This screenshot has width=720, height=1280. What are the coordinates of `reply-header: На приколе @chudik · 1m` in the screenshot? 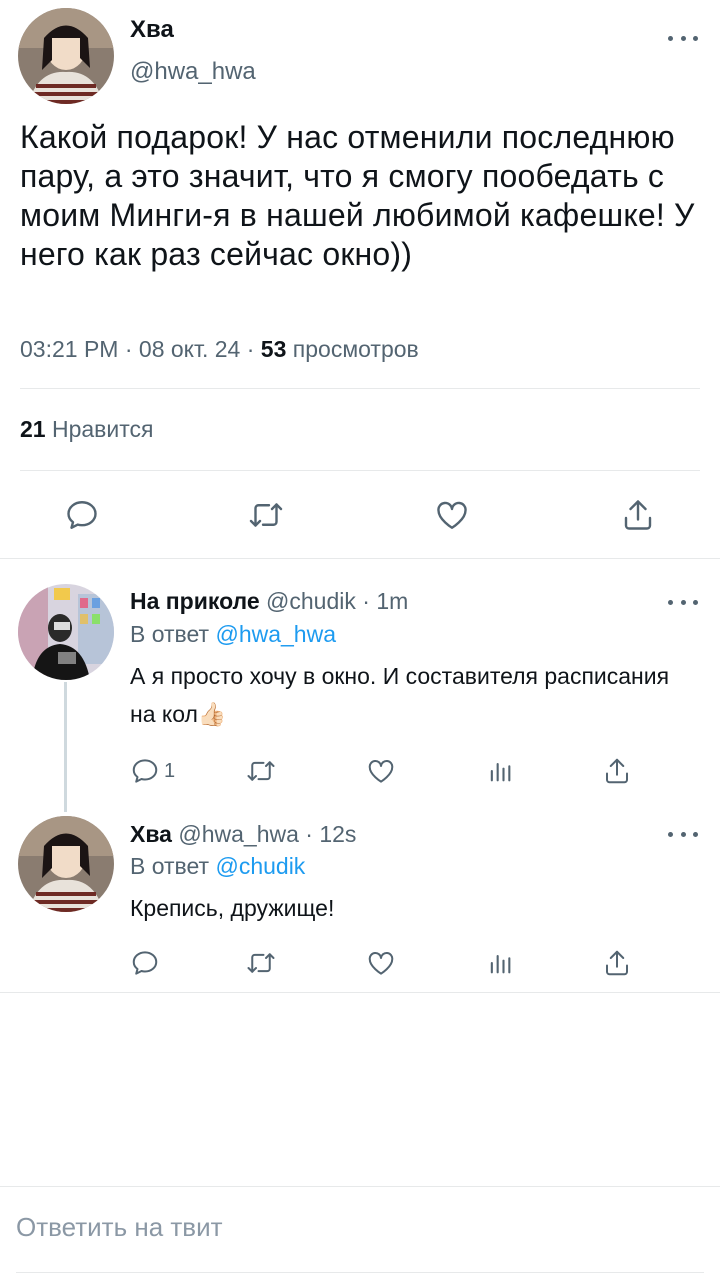 It's located at (269, 601).